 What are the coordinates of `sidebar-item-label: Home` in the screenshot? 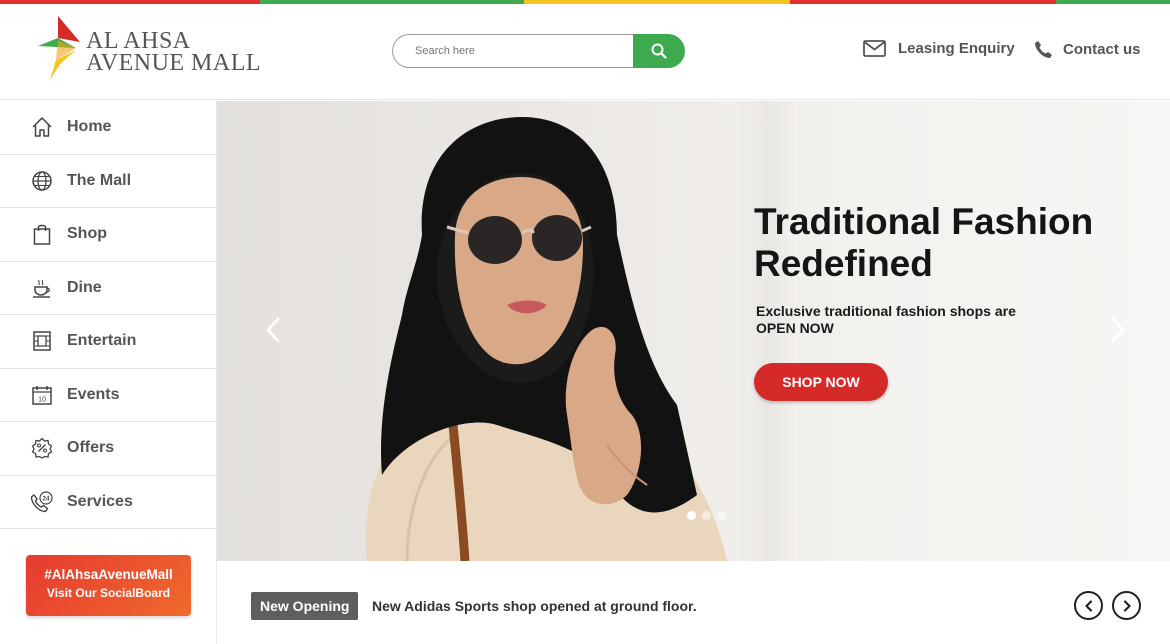 It's located at (89, 127).